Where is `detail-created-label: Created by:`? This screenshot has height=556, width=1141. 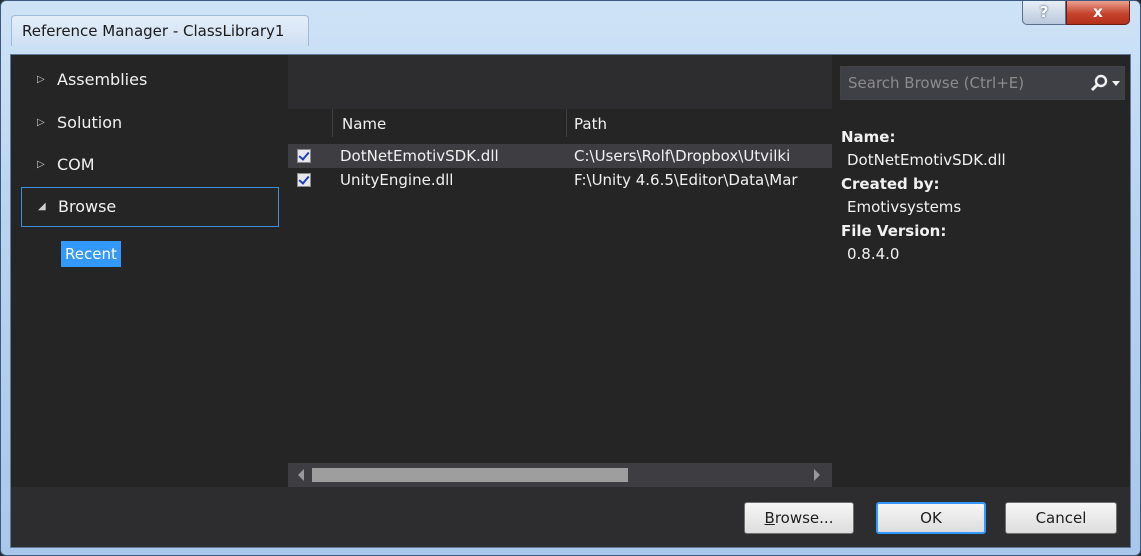
detail-created-label: Created by: is located at coordinates (890, 184).